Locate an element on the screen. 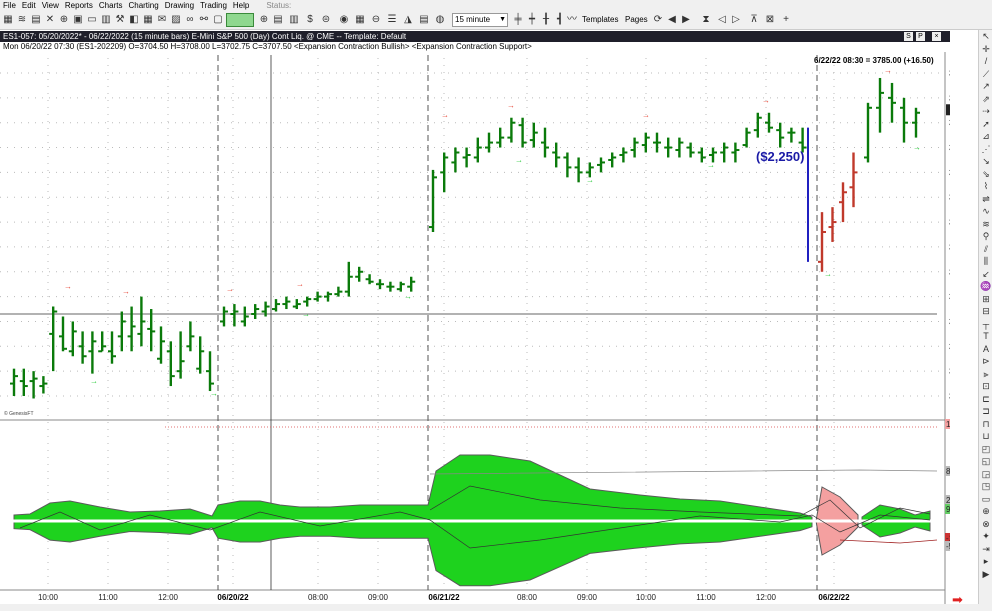 The image size is (992, 611). magnet-icon: ◧ is located at coordinates (134, 20).